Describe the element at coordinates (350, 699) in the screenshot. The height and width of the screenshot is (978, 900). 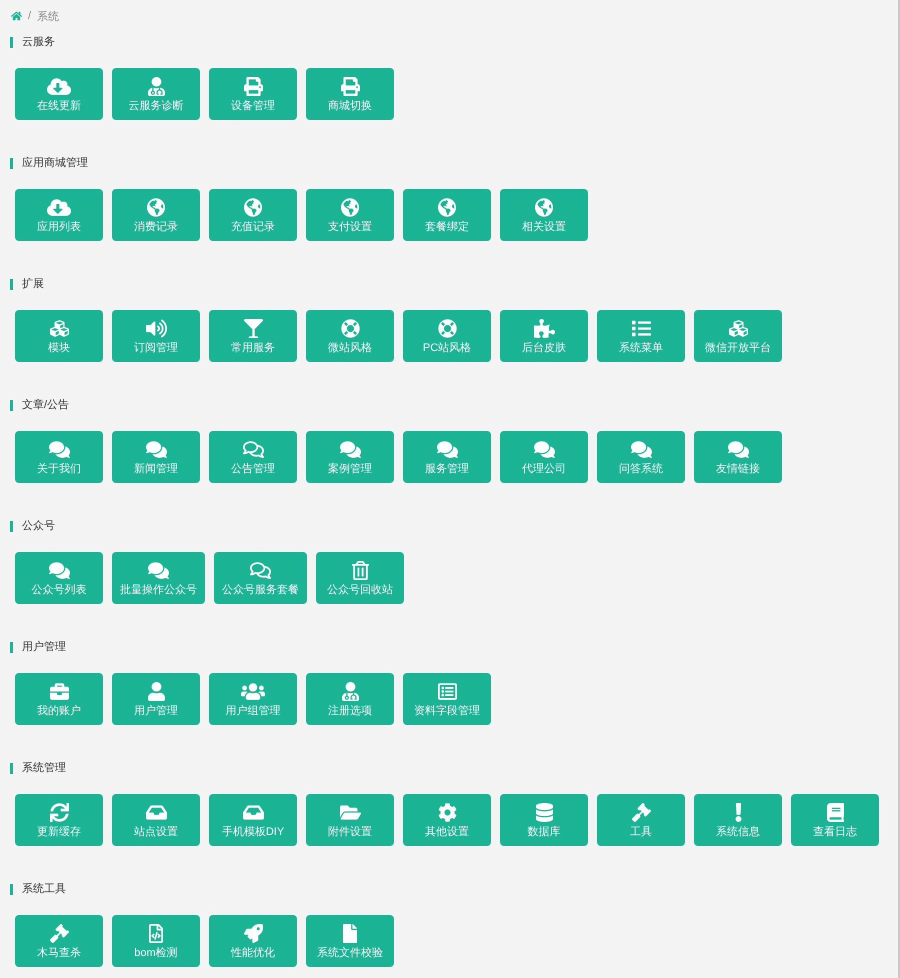
I see `shortcut-tile: 注册选项` at that location.